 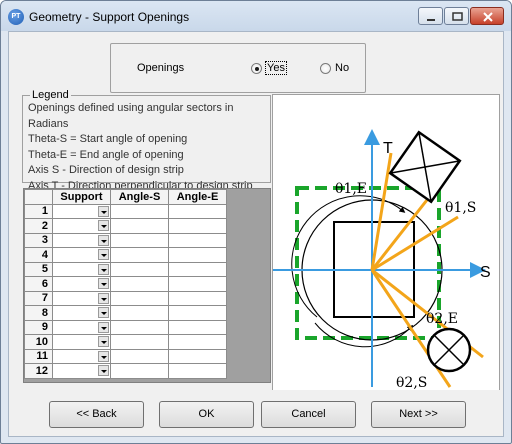 I want to click on maximize-button, so click(x=456, y=16).